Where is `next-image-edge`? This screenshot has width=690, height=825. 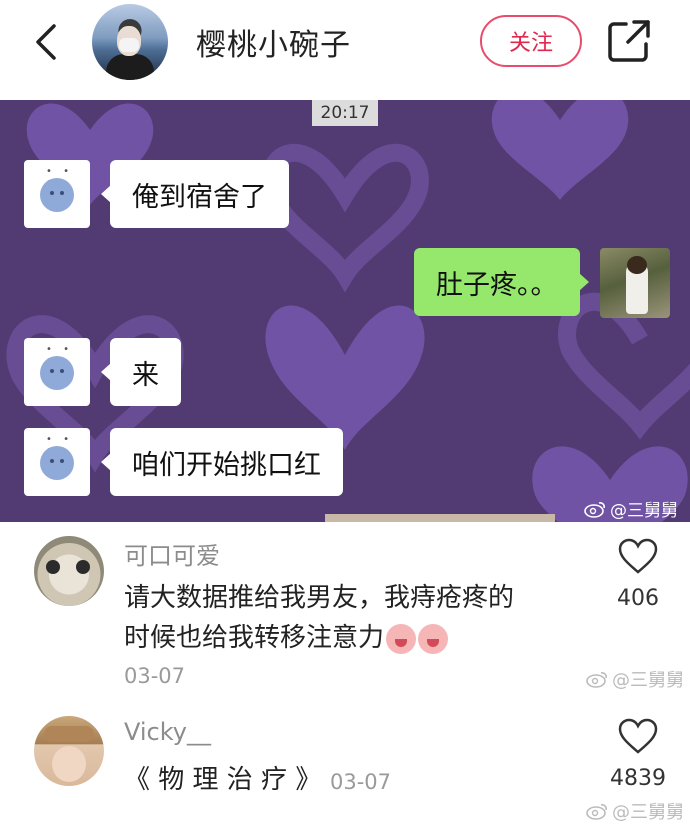 next-image-edge is located at coordinates (440, 518).